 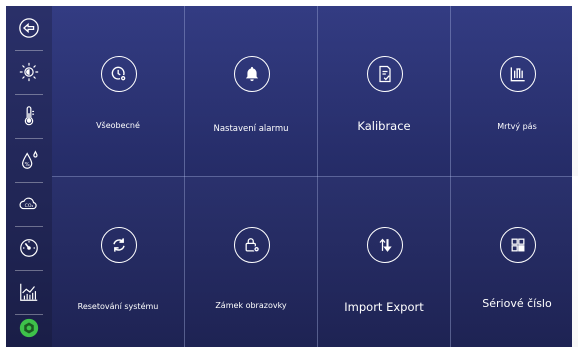 I want to click on sidebar-item-pressure, so click(x=29, y=248).